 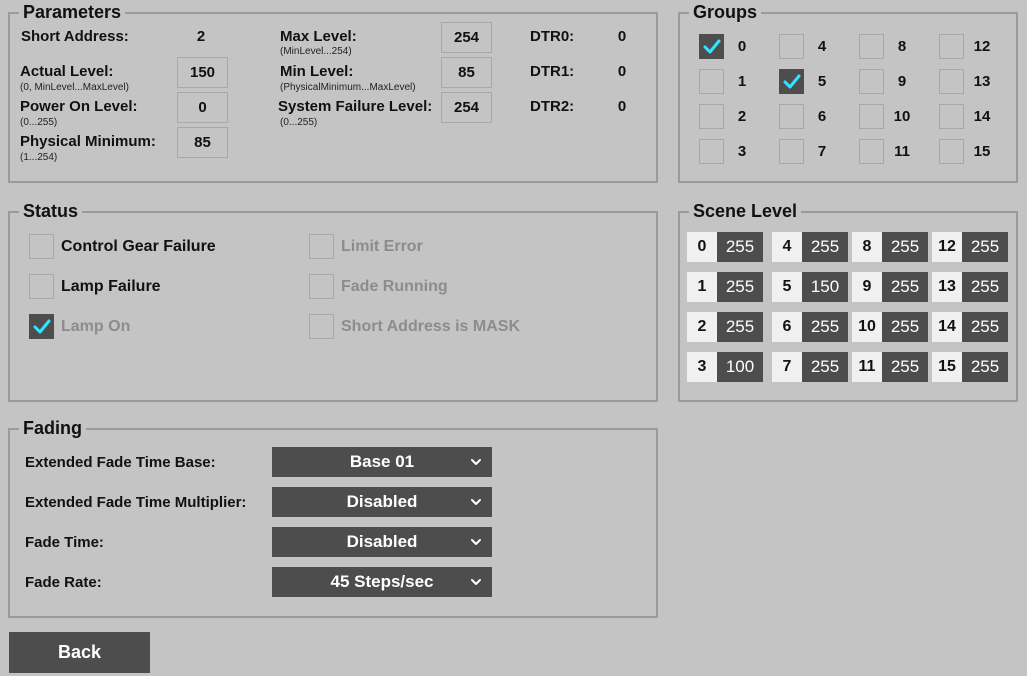 I want to click on group-3-label: 3, so click(x=742, y=151).